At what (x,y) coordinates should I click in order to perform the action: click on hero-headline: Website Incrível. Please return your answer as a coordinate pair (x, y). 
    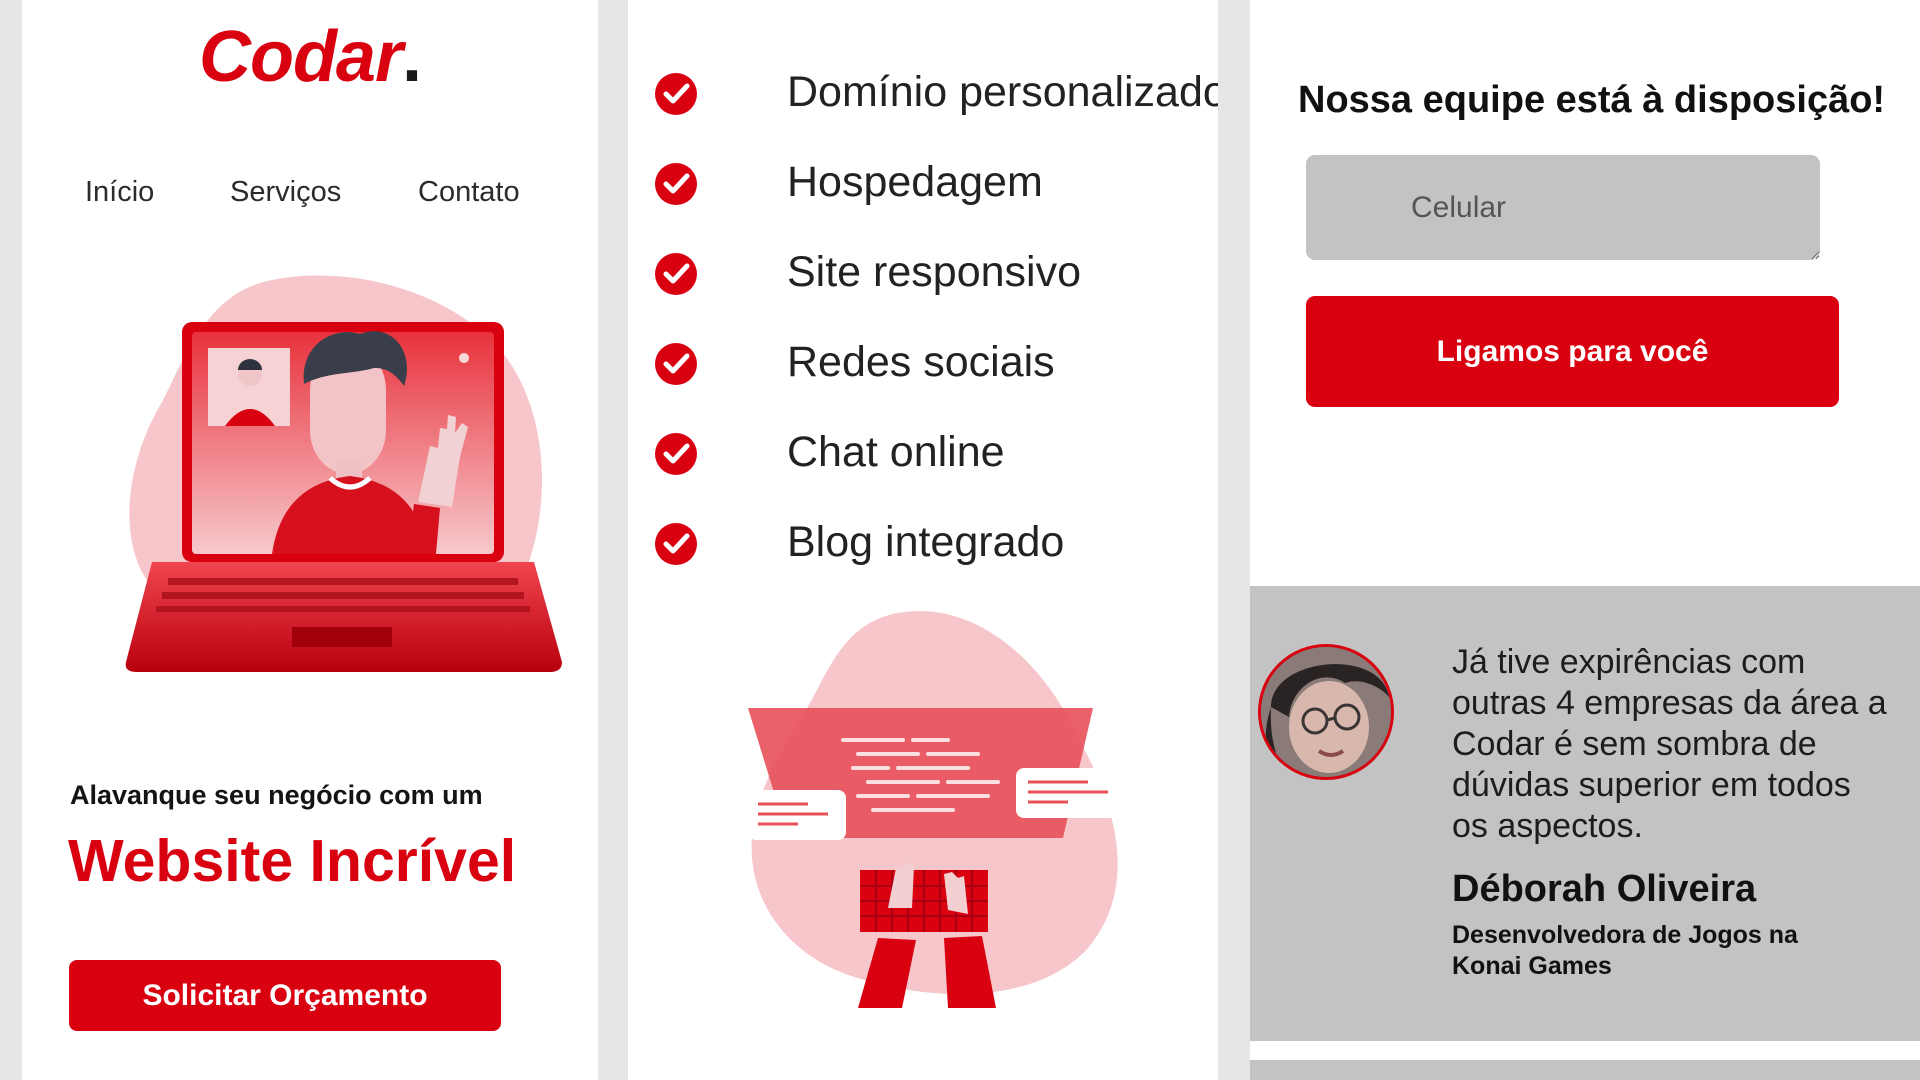
    Looking at the image, I should click on (292, 861).